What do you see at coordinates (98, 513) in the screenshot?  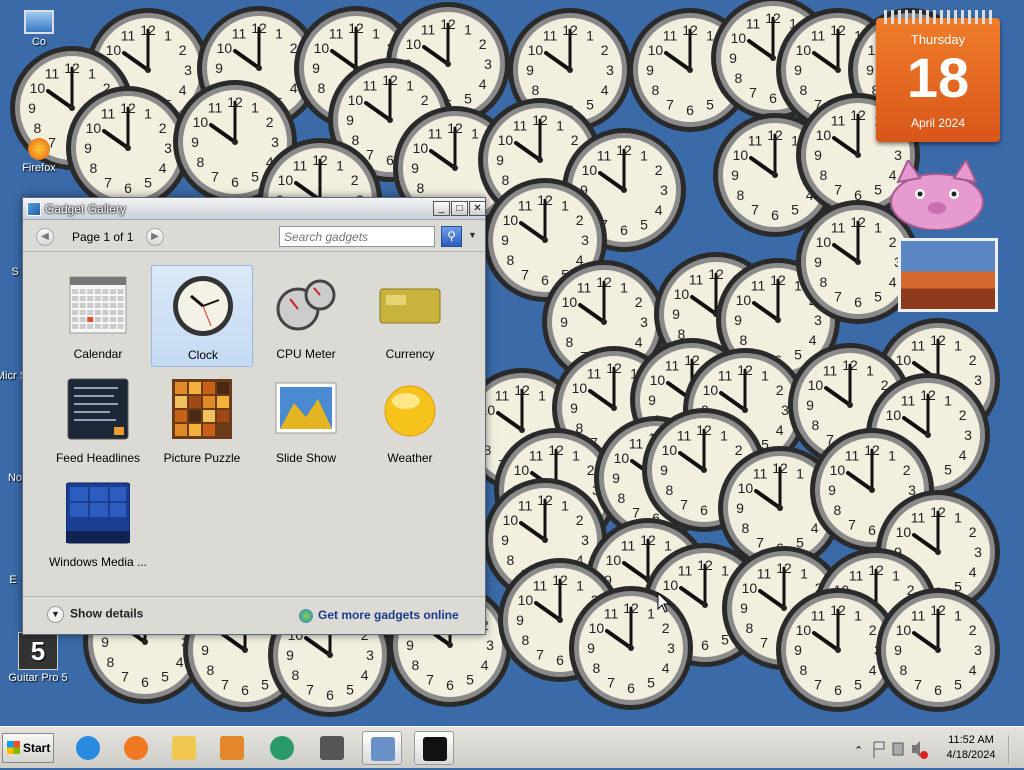 I see `media-center-icon` at bounding box center [98, 513].